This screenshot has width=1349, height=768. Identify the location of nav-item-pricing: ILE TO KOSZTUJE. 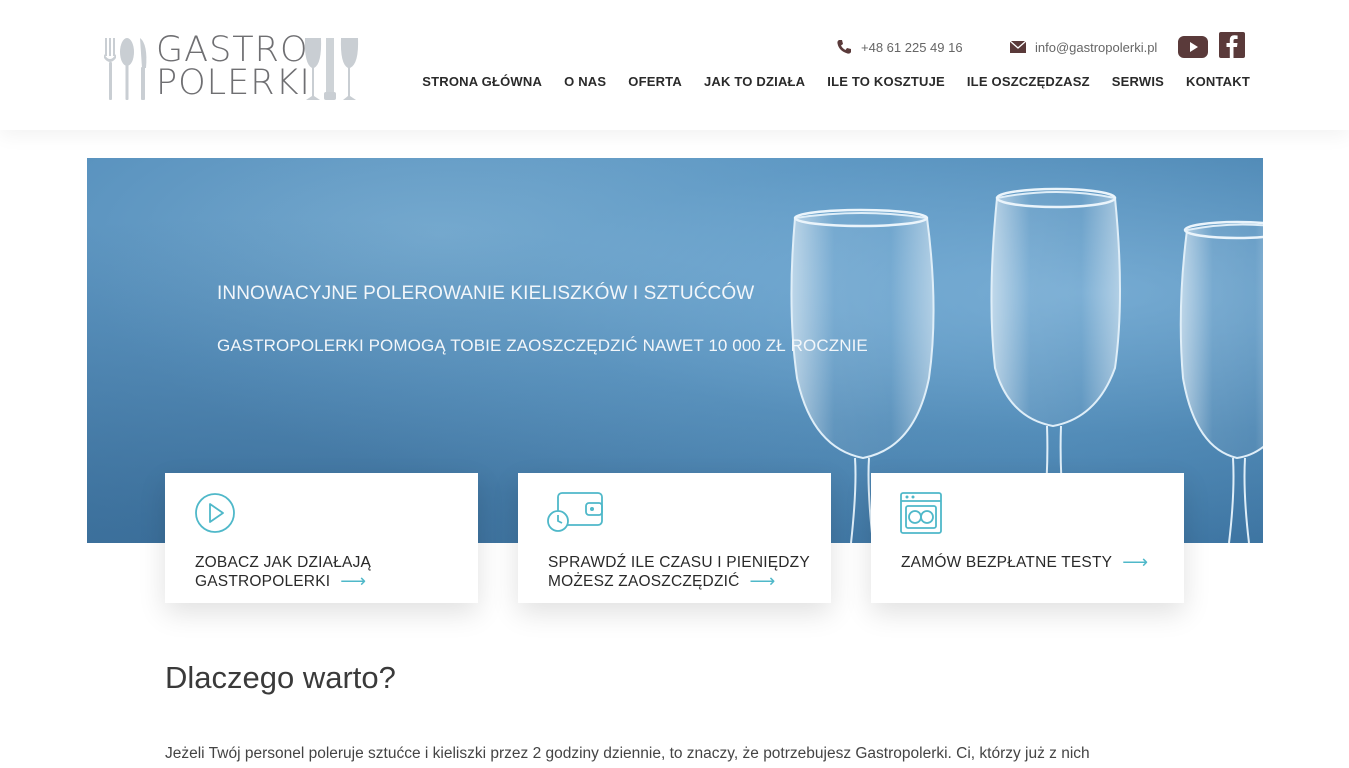
(886, 82).